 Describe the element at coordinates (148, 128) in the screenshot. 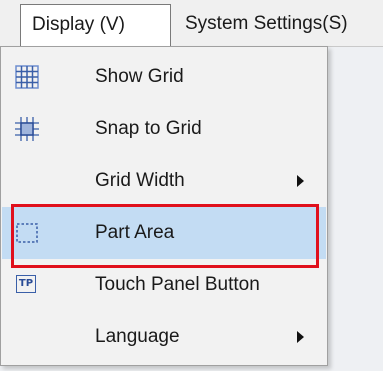

I see `menu-item-label: Snap to Grid` at that location.